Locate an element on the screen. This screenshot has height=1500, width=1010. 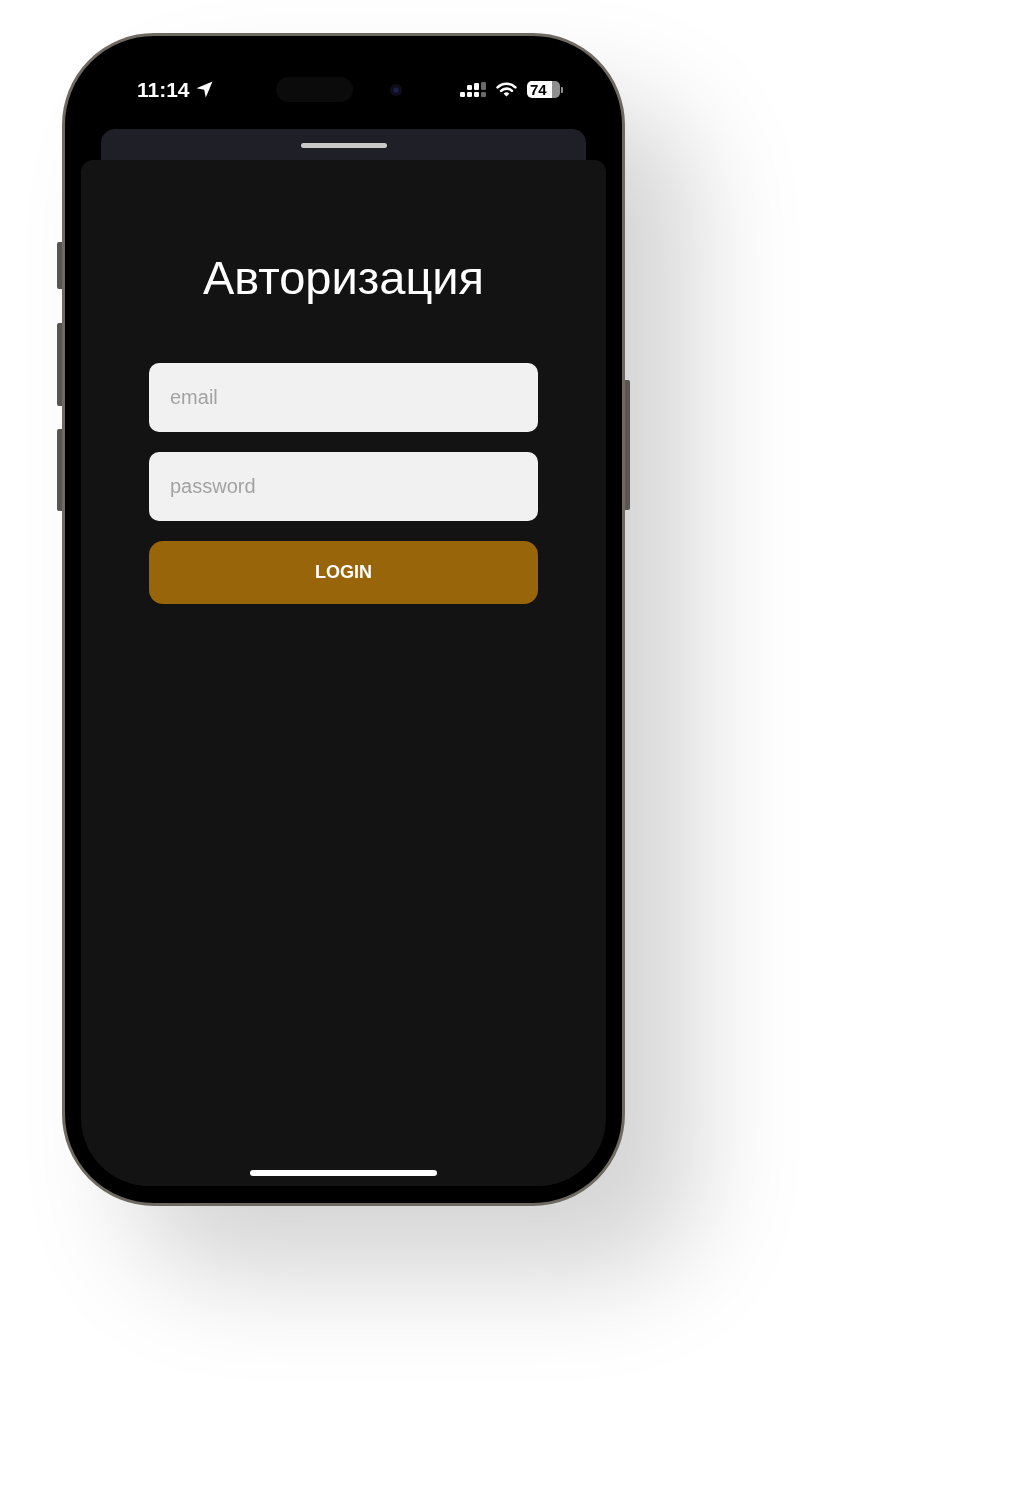
input-field: email is located at coordinates (343, 397).